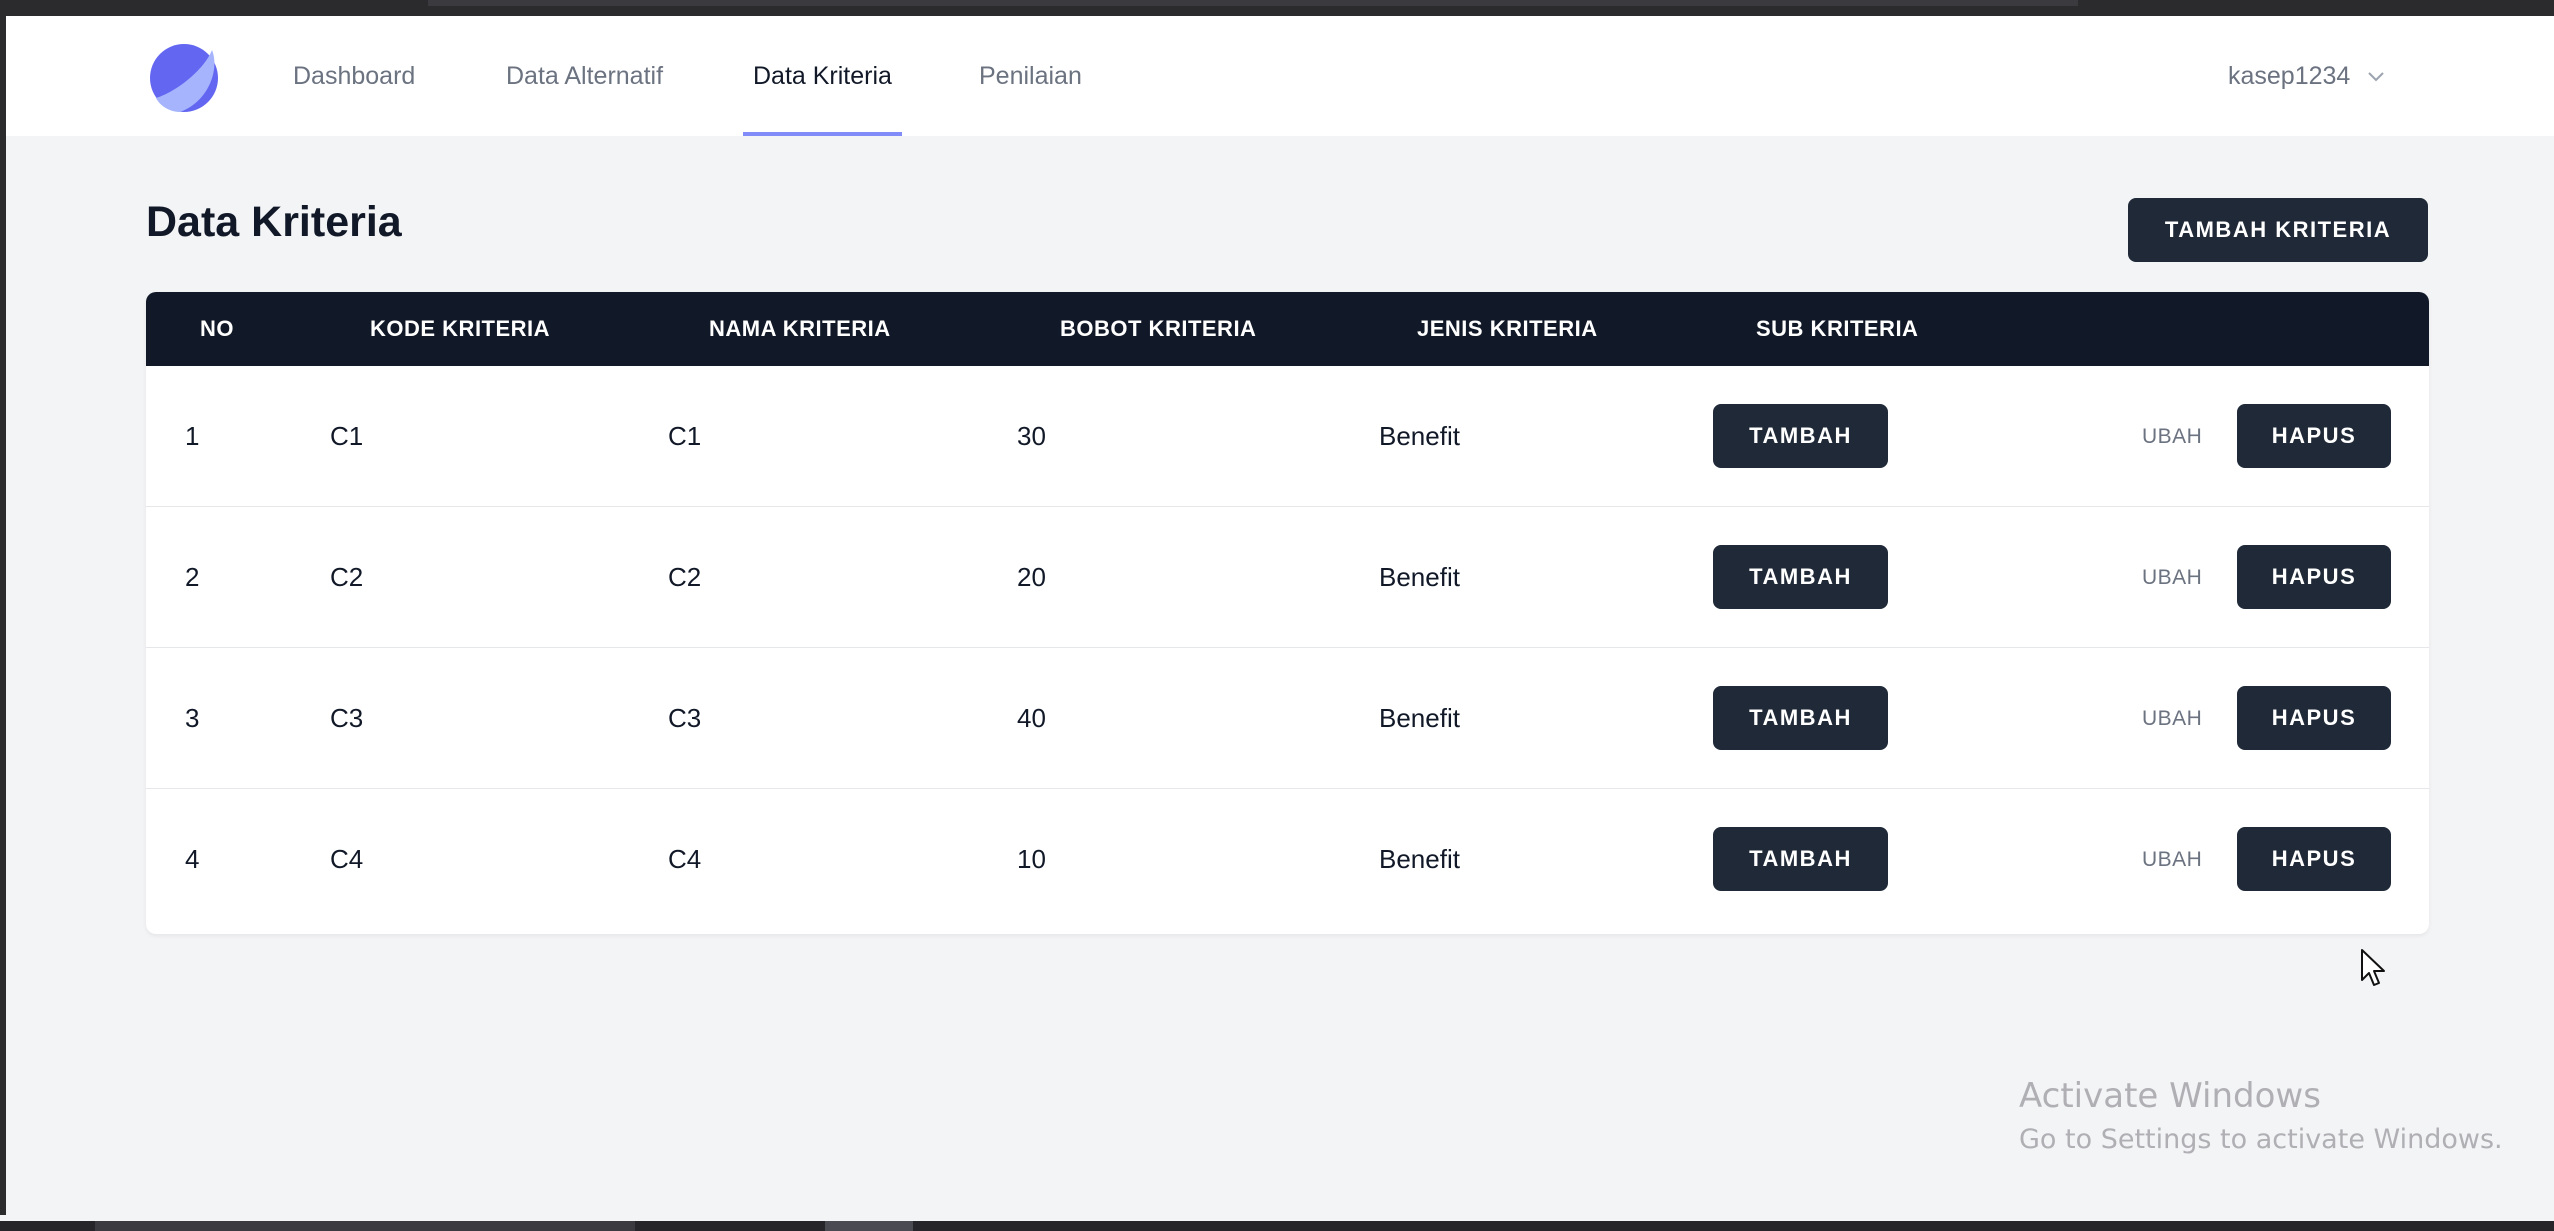 The height and width of the screenshot is (1231, 2554). What do you see at coordinates (192, 859) in the screenshot?
I see `cell-no: 4` at bounding box center [192, 859].